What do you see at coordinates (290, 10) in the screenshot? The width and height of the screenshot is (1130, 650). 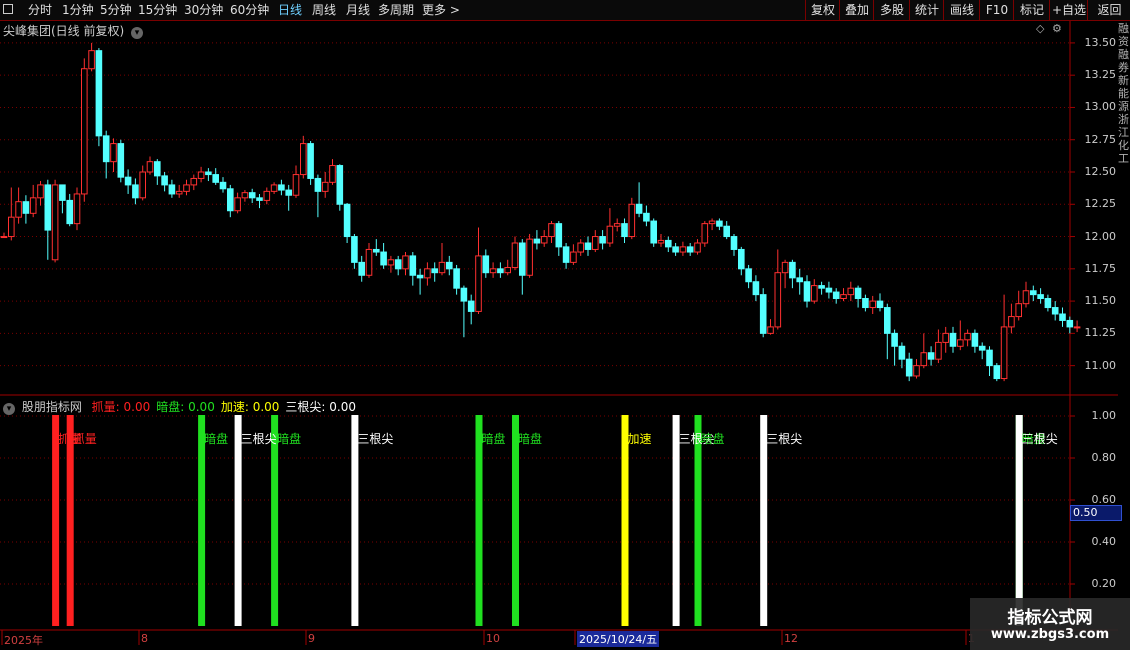 I see `tab-period-6: 日线` at bounding box center [290, 10].